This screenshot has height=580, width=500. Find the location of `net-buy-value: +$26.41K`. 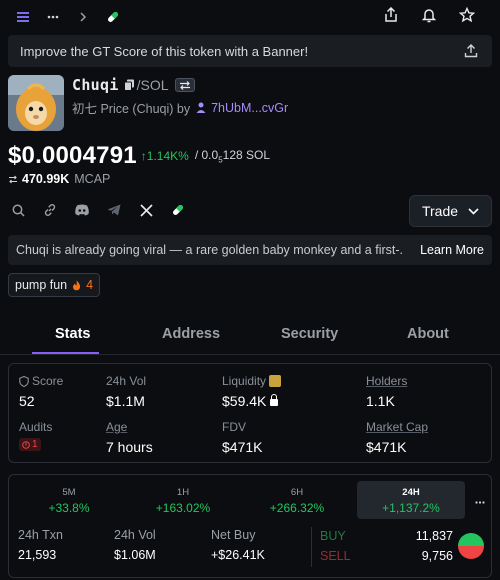

net-buy-value: +$26.41K is located at coordinates (238, 555).